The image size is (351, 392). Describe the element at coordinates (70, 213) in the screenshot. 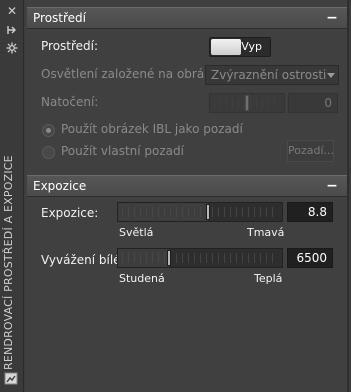

I see `exposure-label: Expozice:` at that location.